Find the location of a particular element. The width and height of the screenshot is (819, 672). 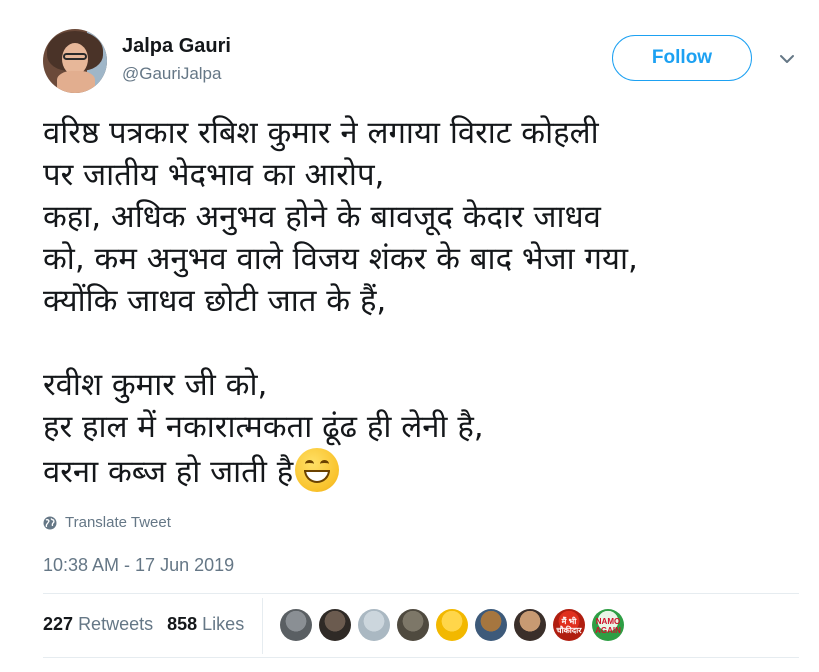

grinning-face-emoji-icon is located at coordinates (317, 470).